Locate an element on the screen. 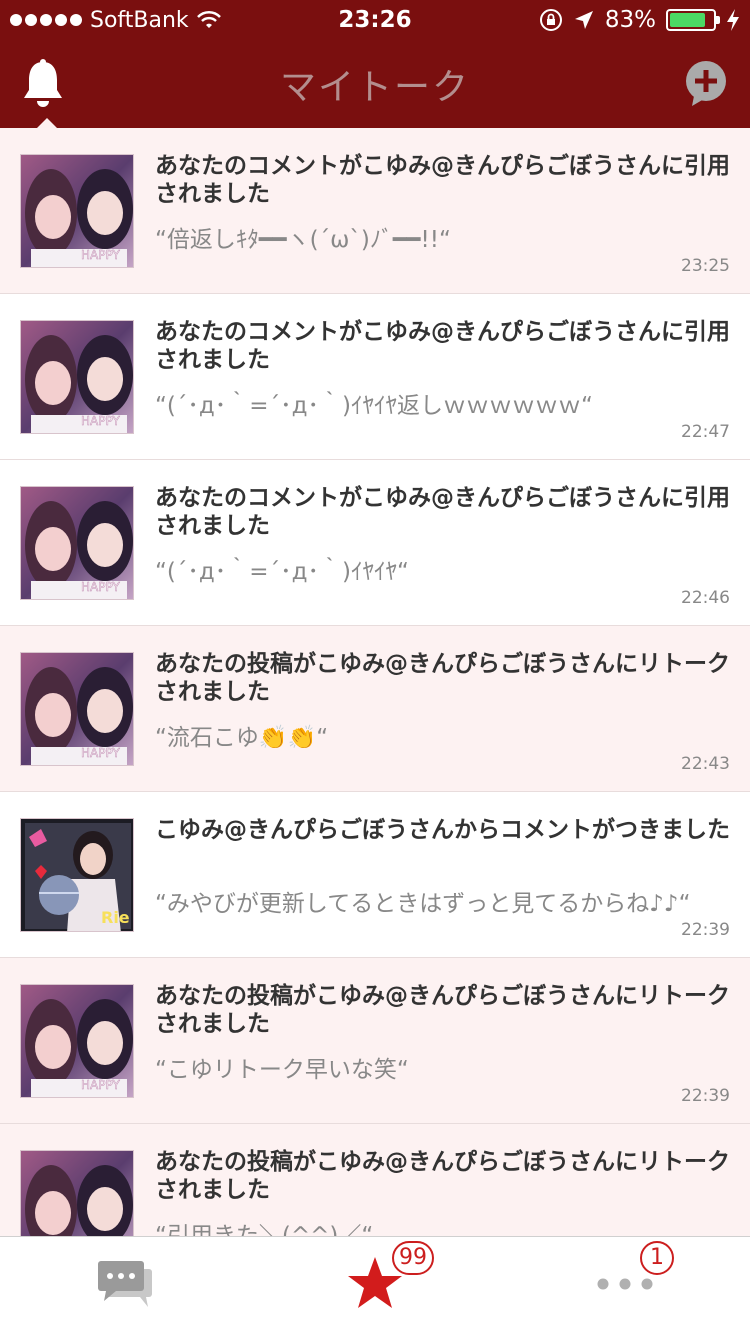  more-dots-icon is located at coordinates (625, 1284).